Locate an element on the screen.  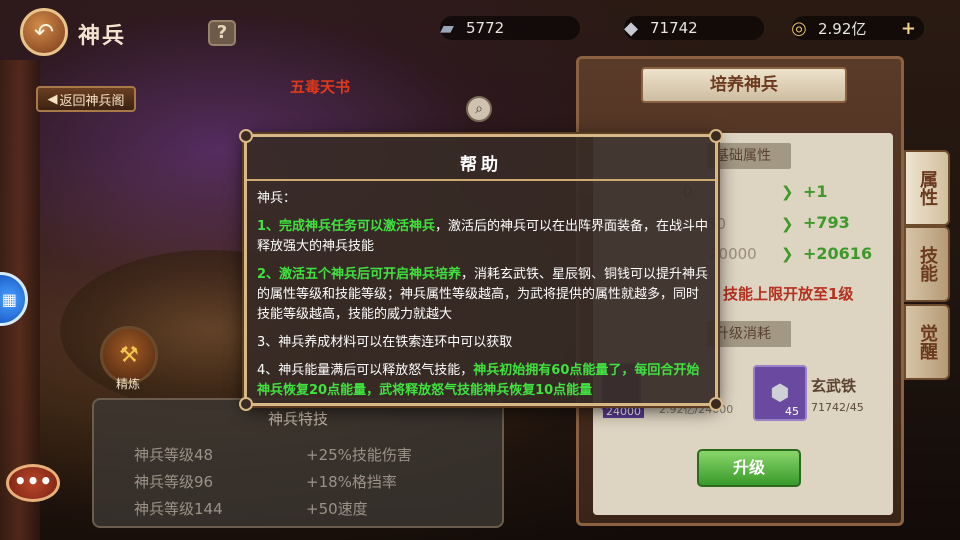
weapon-name: 五毒天书 is located at coordinates (320, 87).